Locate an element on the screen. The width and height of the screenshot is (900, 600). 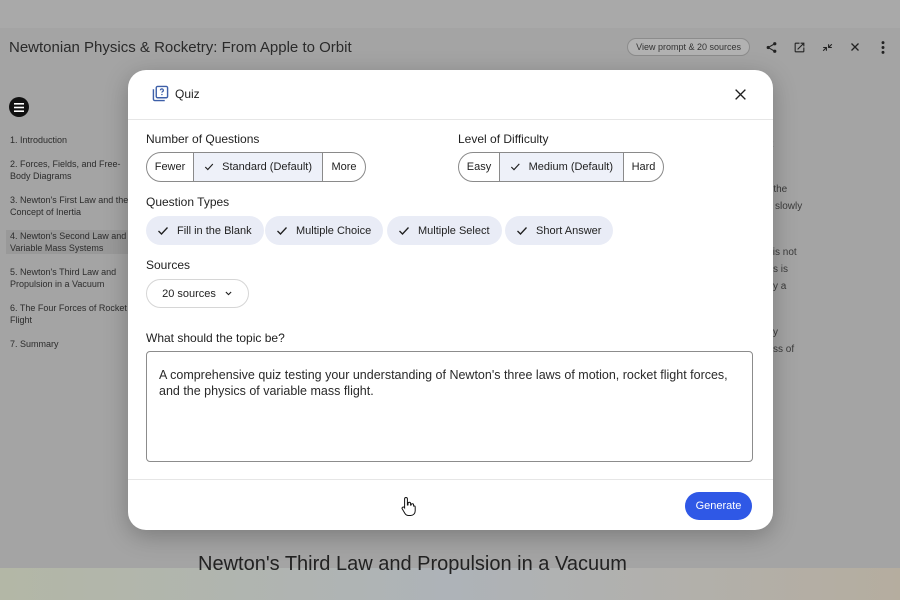
chip-label: Fill in the Blank is located at coordinates (214, 230).